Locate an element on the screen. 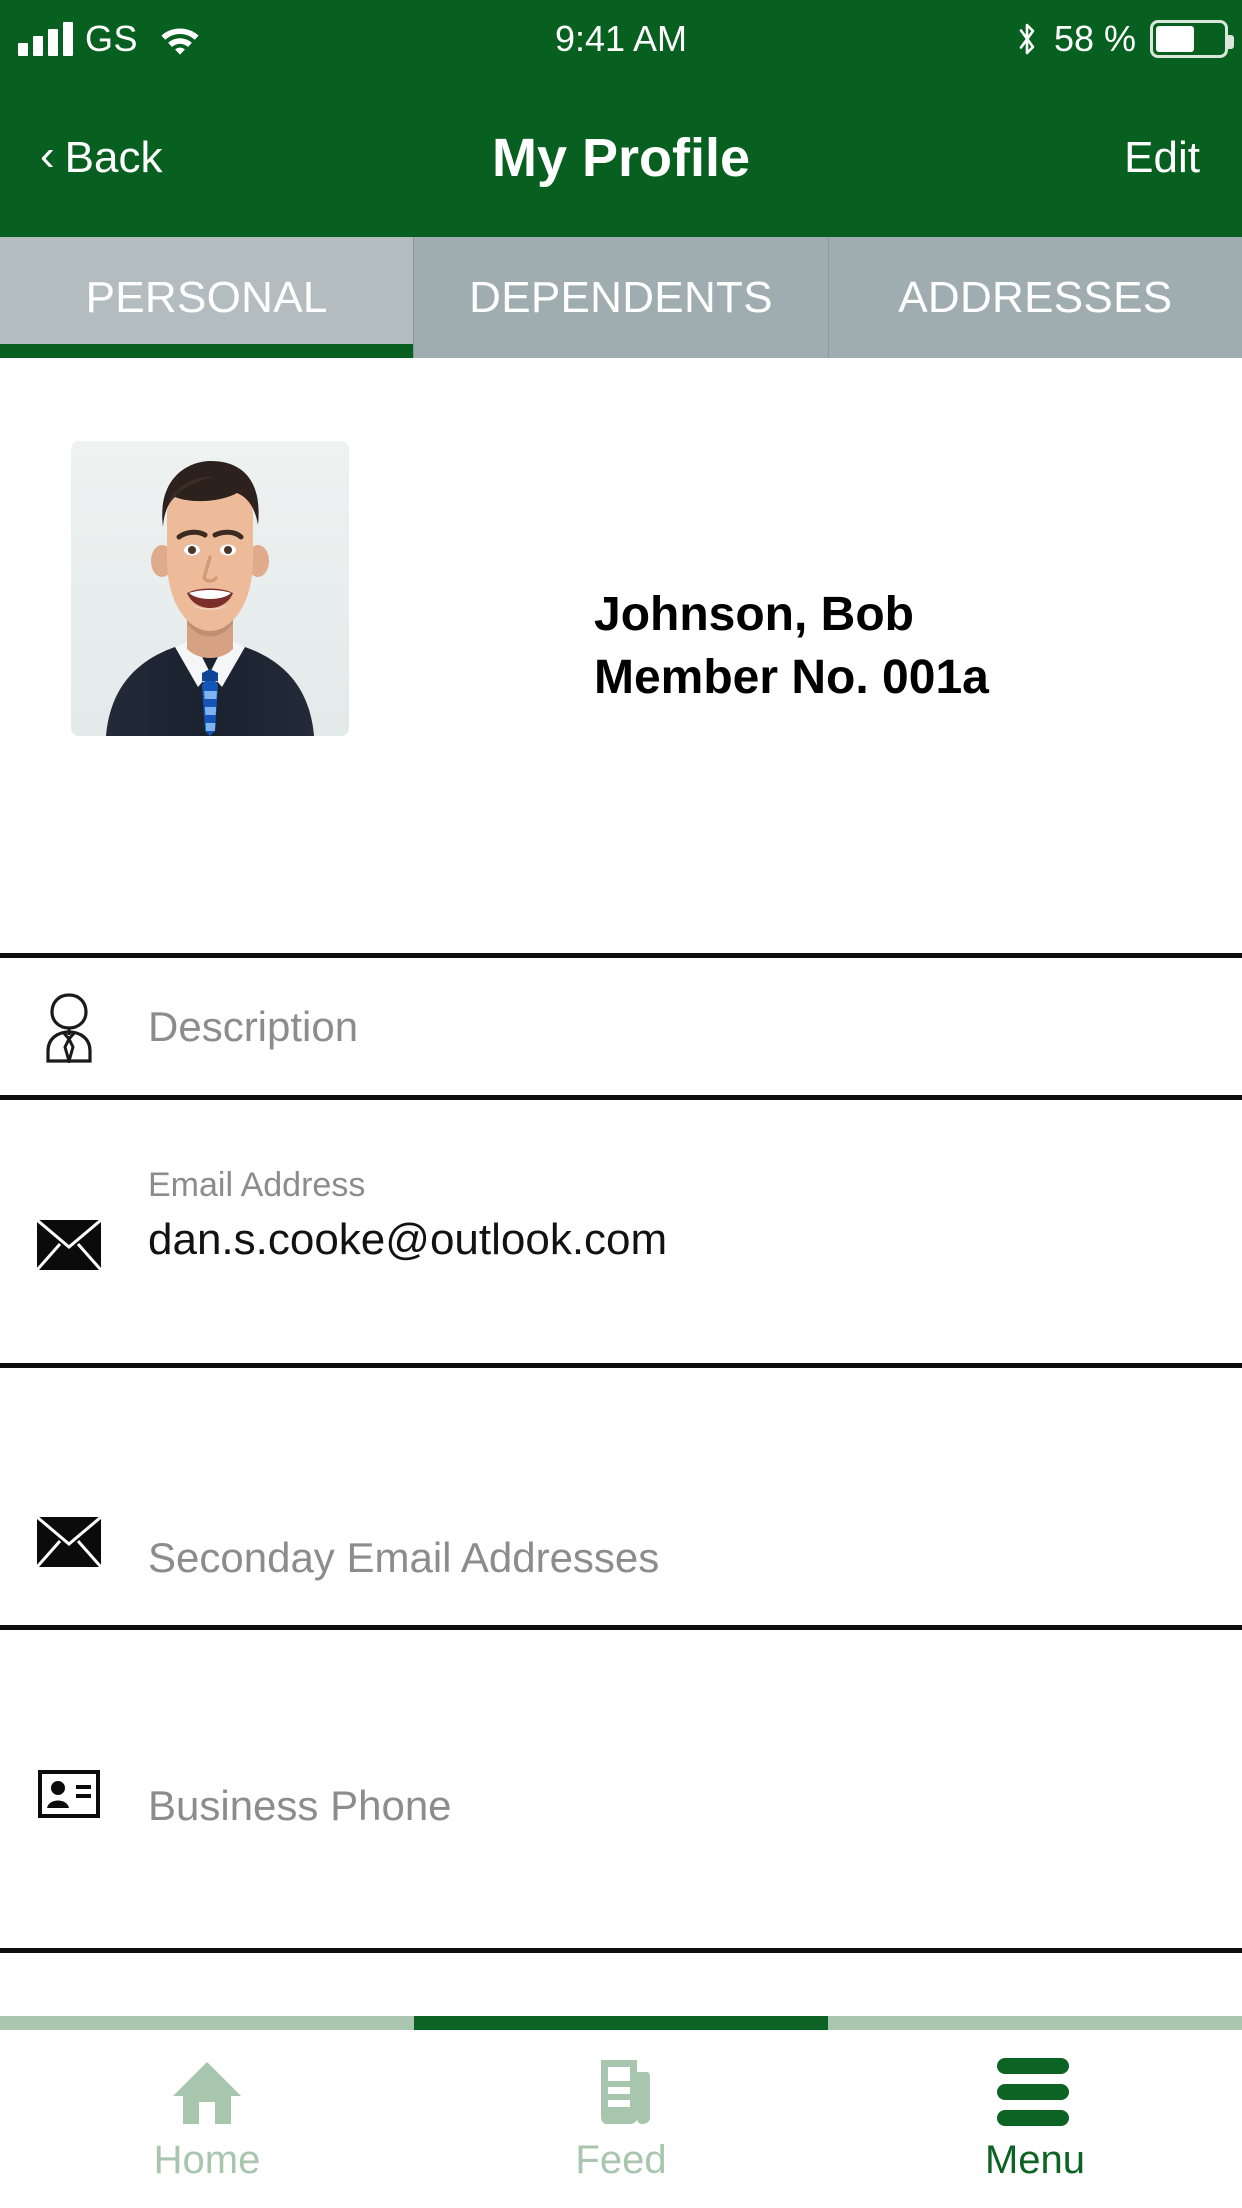  clock-label: 9:41 AM is located at coordinates (621, 38).